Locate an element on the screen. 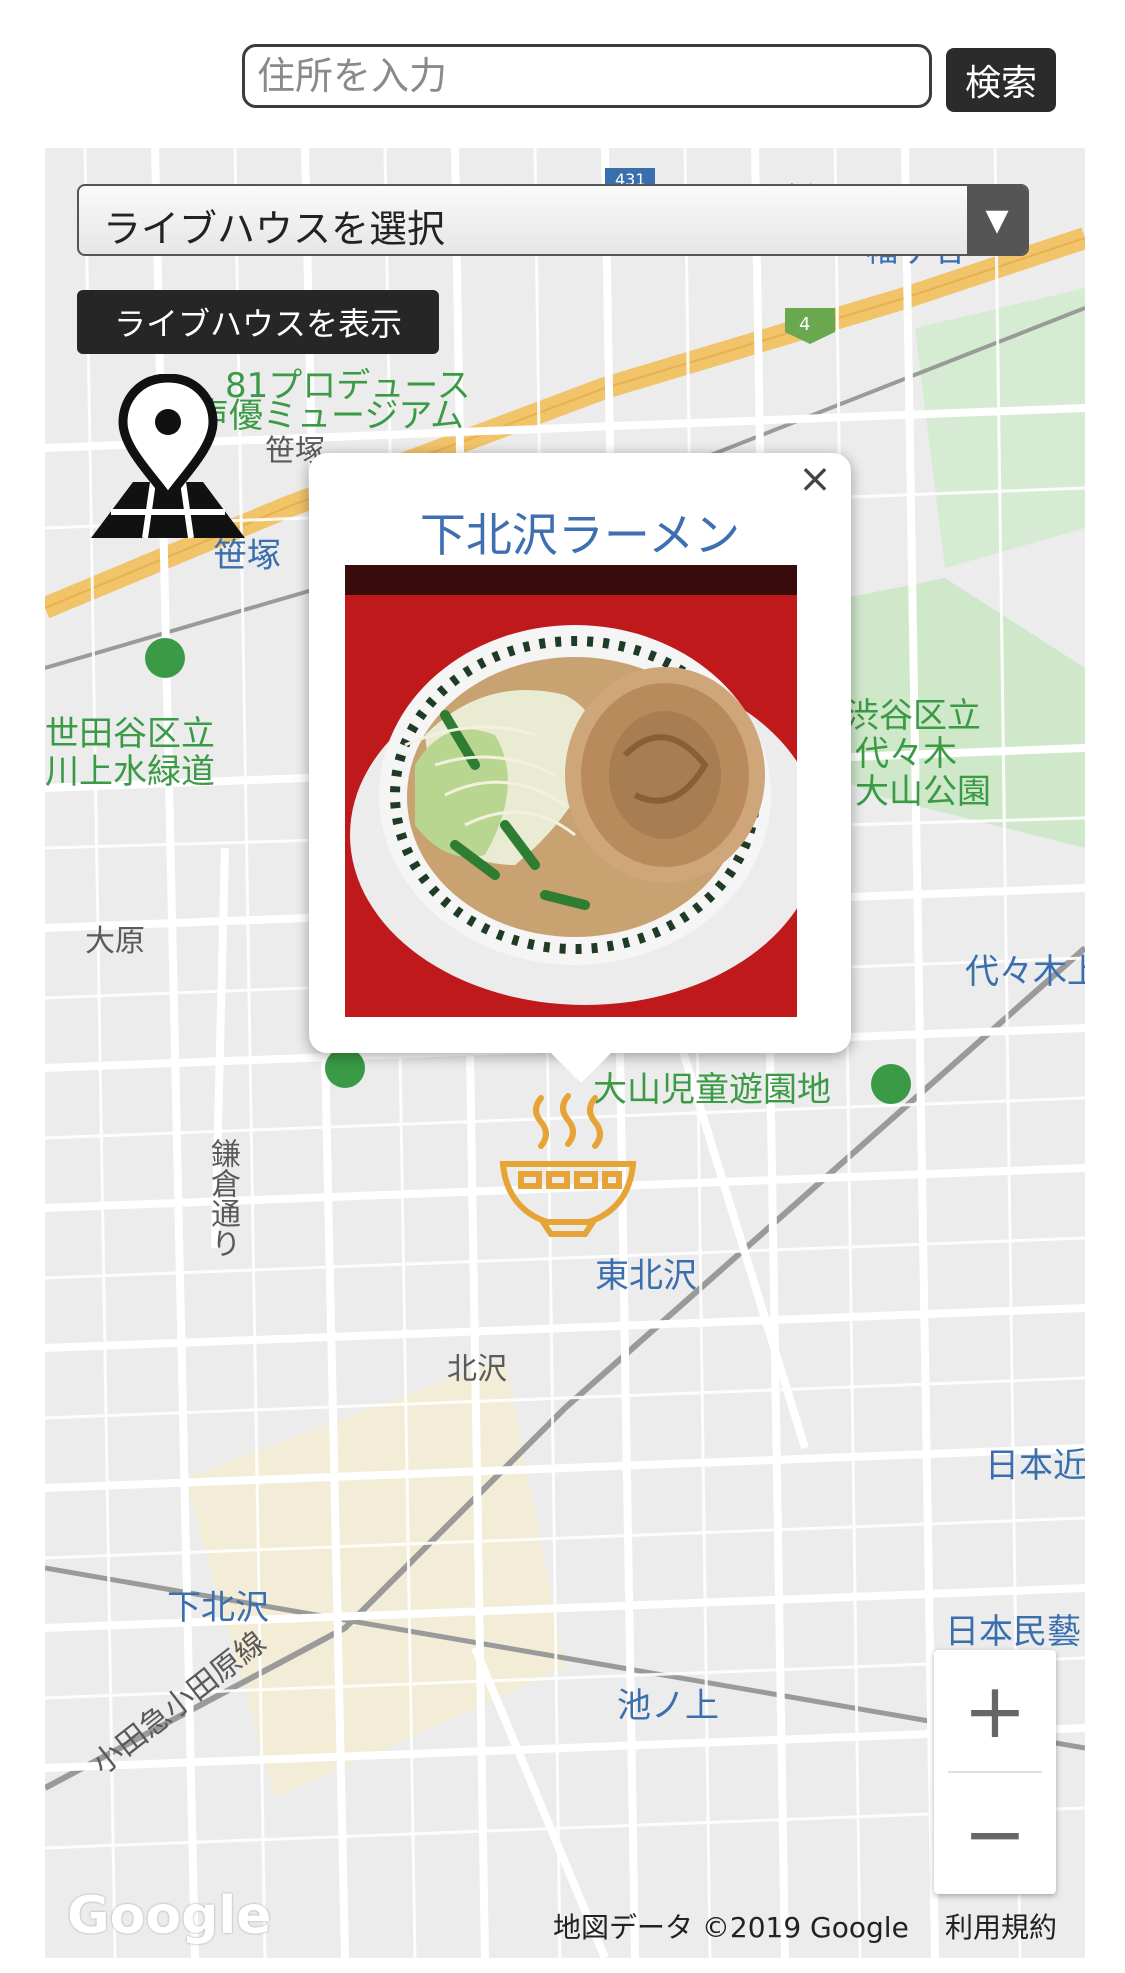 The width and height of the screenshot is (1125, 1973). map-label: 大山公園 is located at coordinates (923, 792).